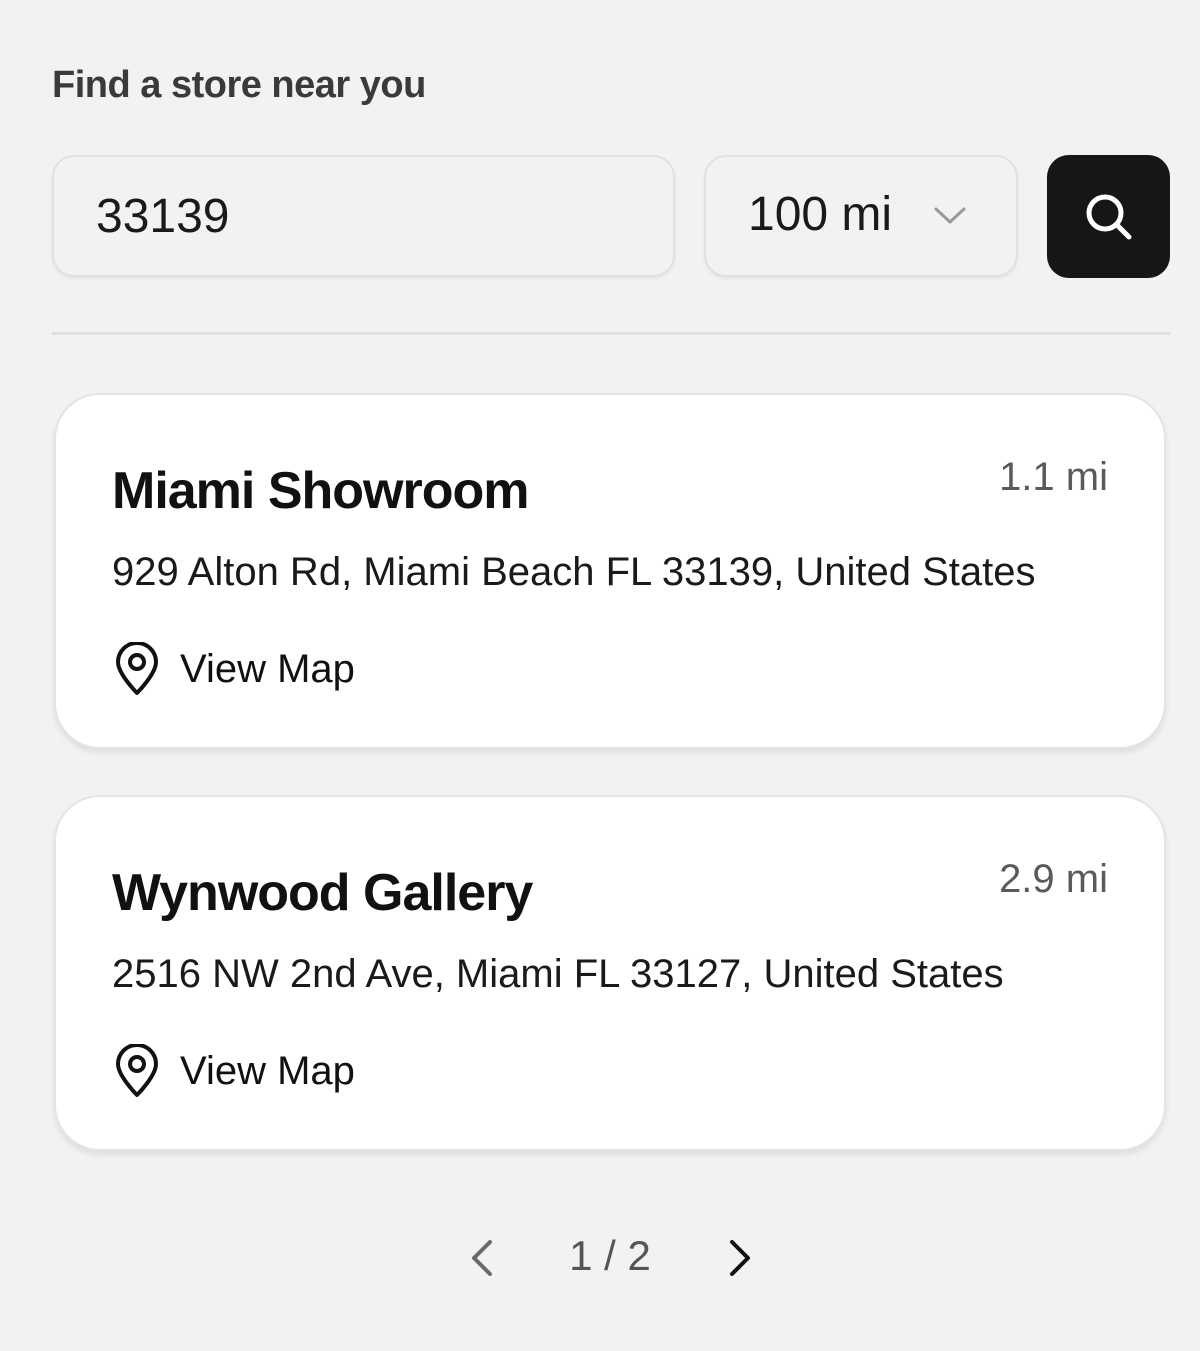  What do you see at coordinates (610, 1255) in the screenshot?
I see `page-indicator: 1 / 2` at bounding box center [610, 1255].